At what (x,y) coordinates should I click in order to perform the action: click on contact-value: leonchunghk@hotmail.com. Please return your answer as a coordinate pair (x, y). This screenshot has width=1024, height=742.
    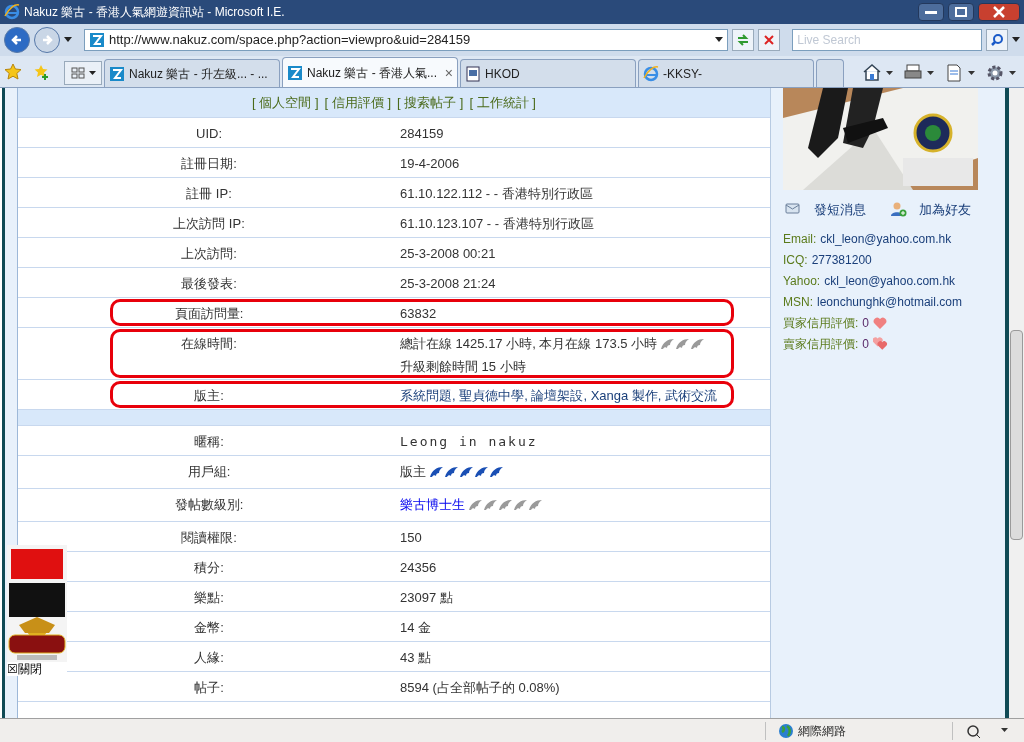
    Looking at the image, I should click on (889, 302).